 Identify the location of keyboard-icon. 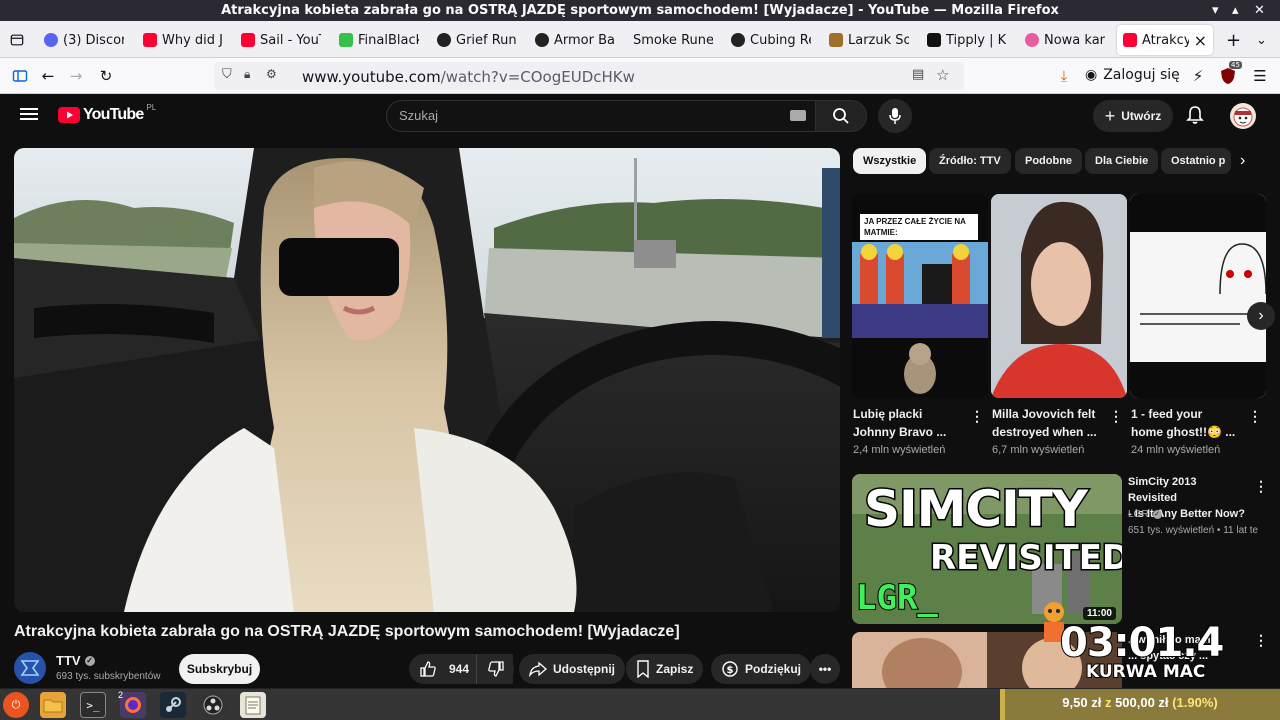
(798, 115).